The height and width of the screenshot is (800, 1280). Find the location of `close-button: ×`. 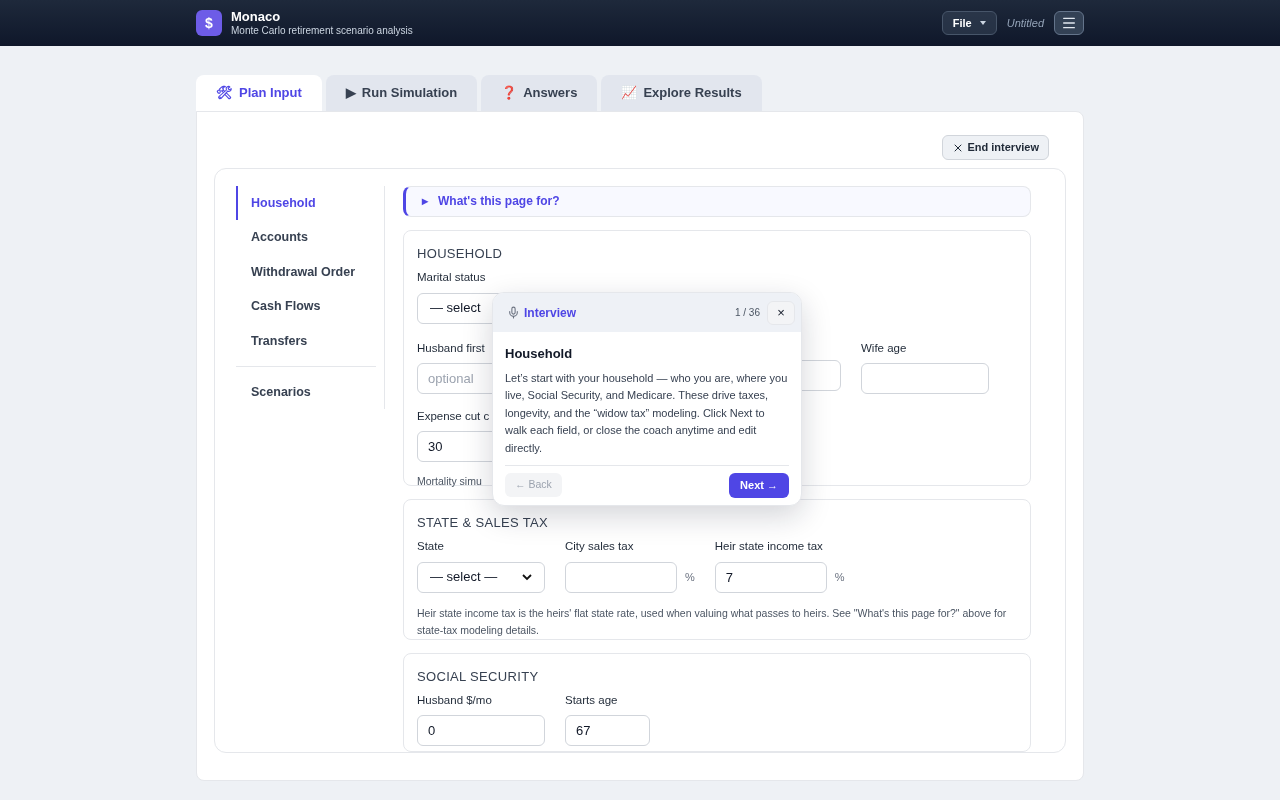

close-button: × is located at coordinates (781, 312).